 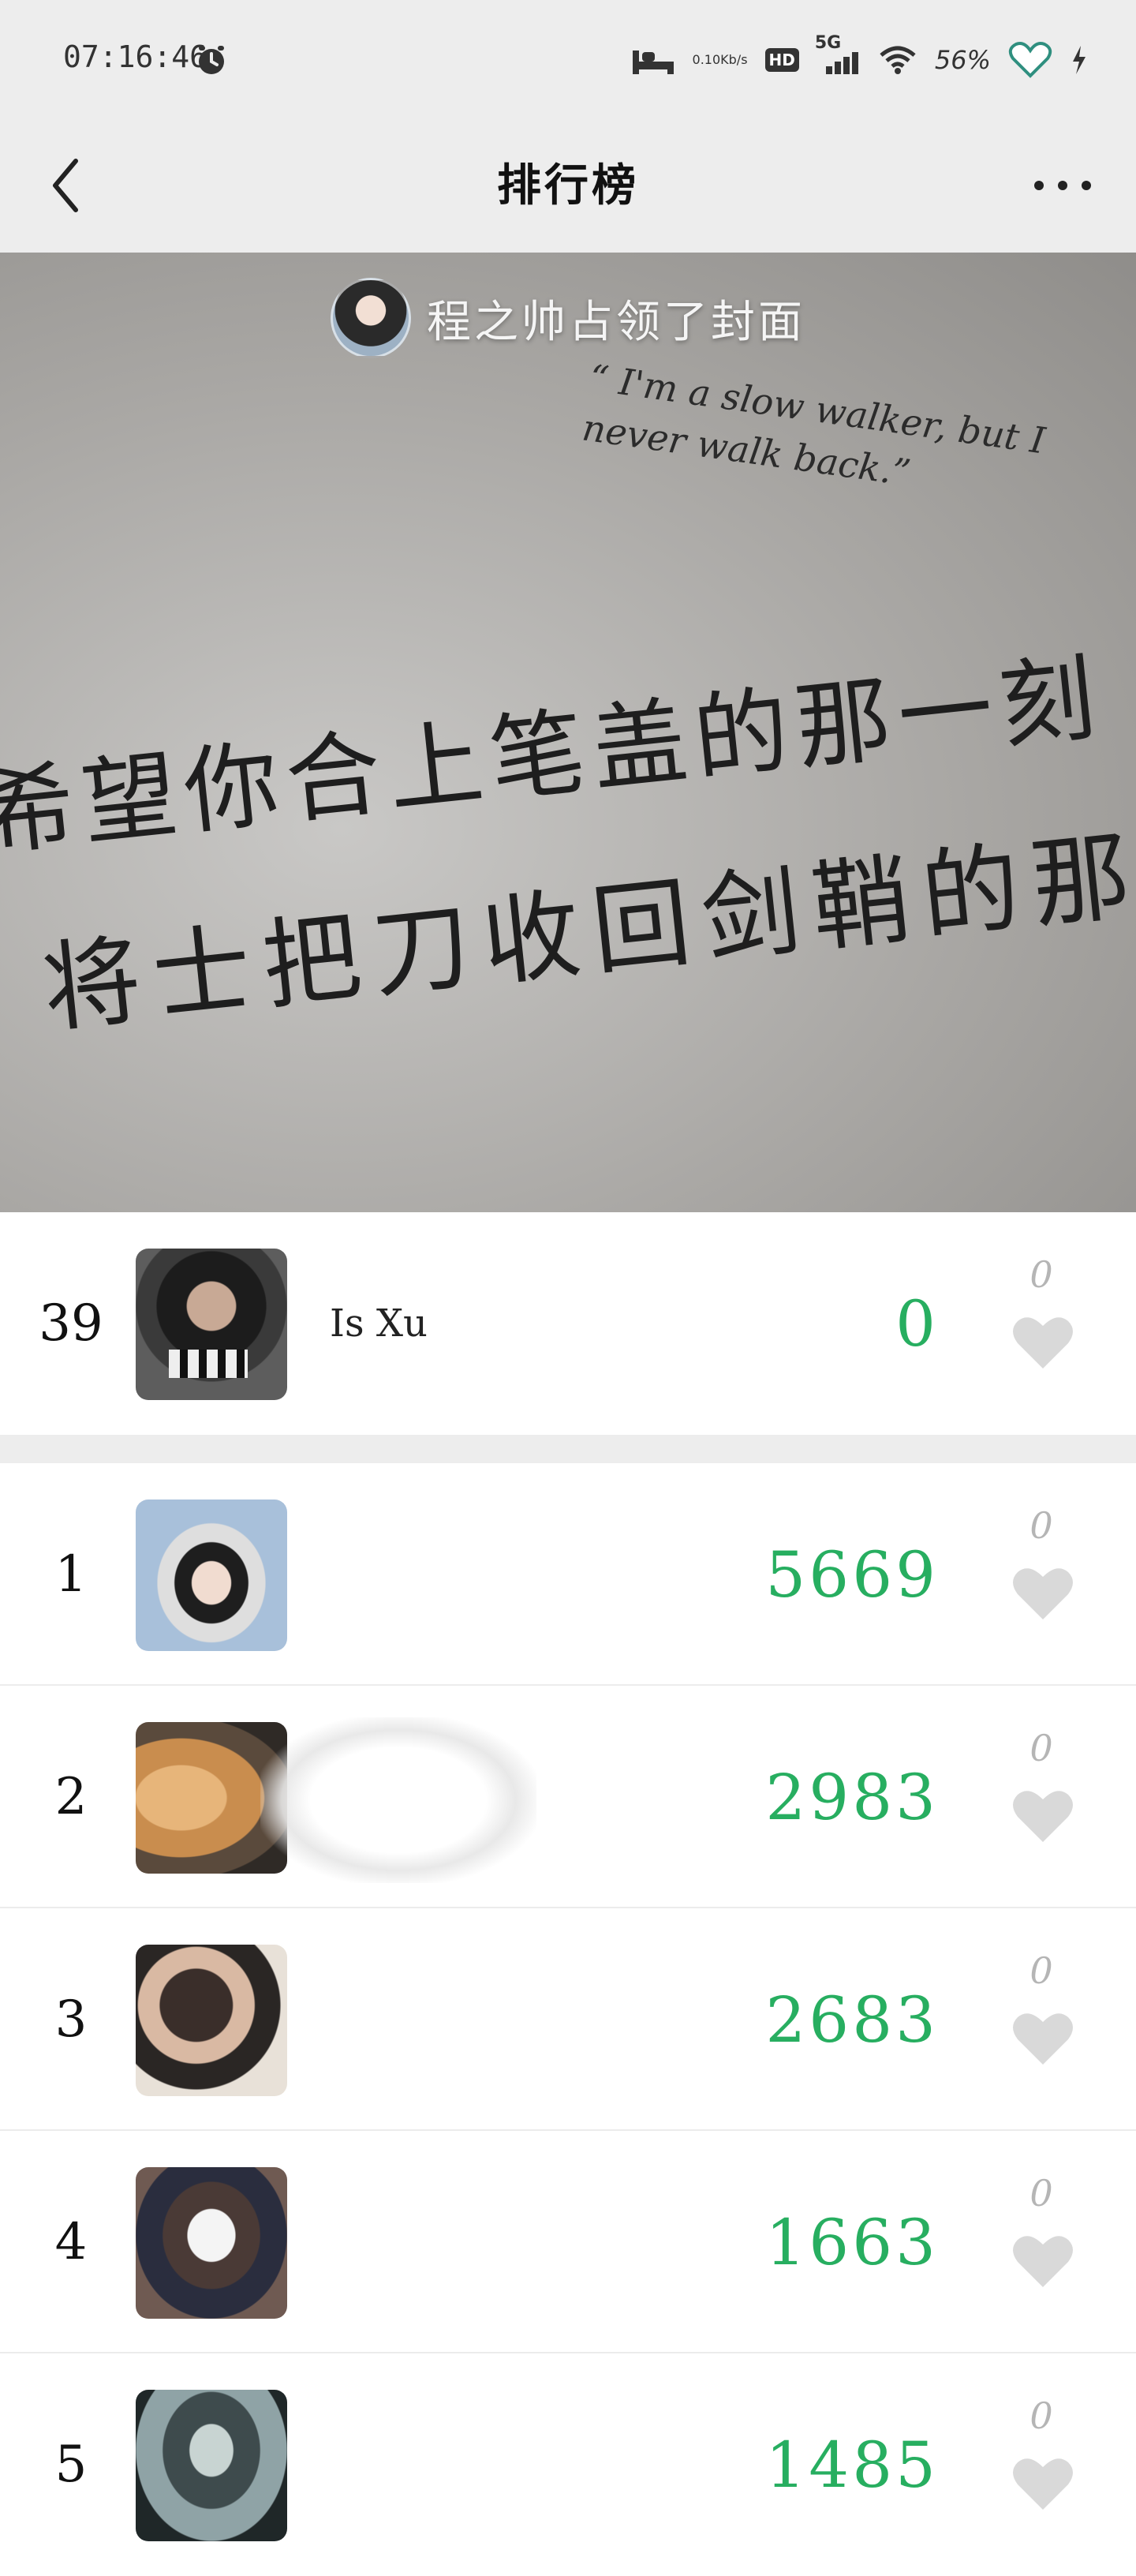 What do you see at coordinates (71, 2242) in the screenshot?
I see `rank-number: 4` at bounding box center [71, 2242].